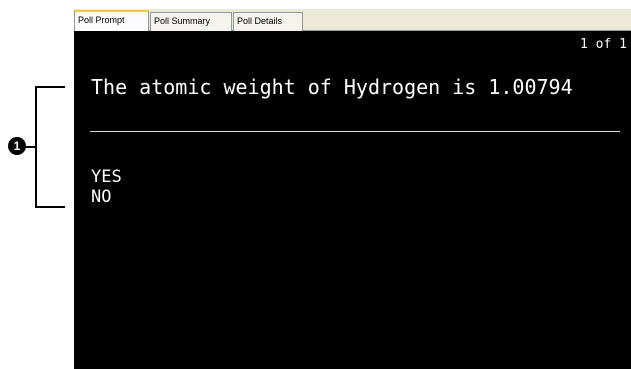 The image size is (631, 369). Describe the element at coordinates (191, 21) in the screenshot. I see `tab-poll-summary: Poll Summary` at that location.